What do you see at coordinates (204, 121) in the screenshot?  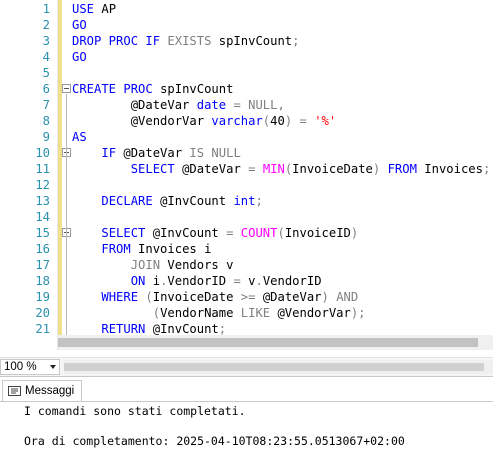 I see `code-text: @VendorVar varchar(40) = '%'` at bounding box center [204, 121].